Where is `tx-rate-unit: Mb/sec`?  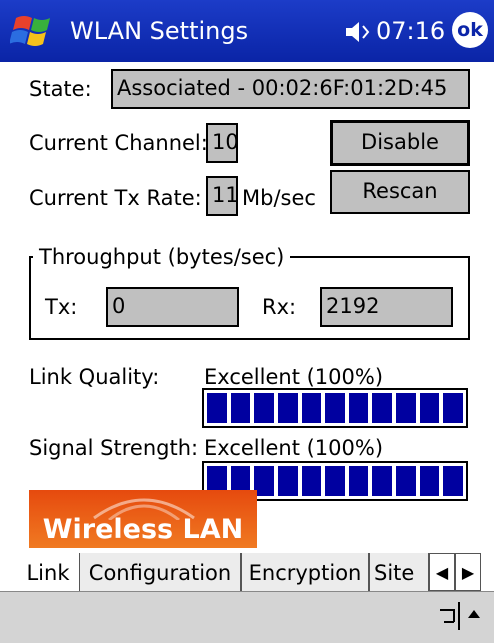
tx-rate-unit: Mb/sec is located at coordinates (279, 198).